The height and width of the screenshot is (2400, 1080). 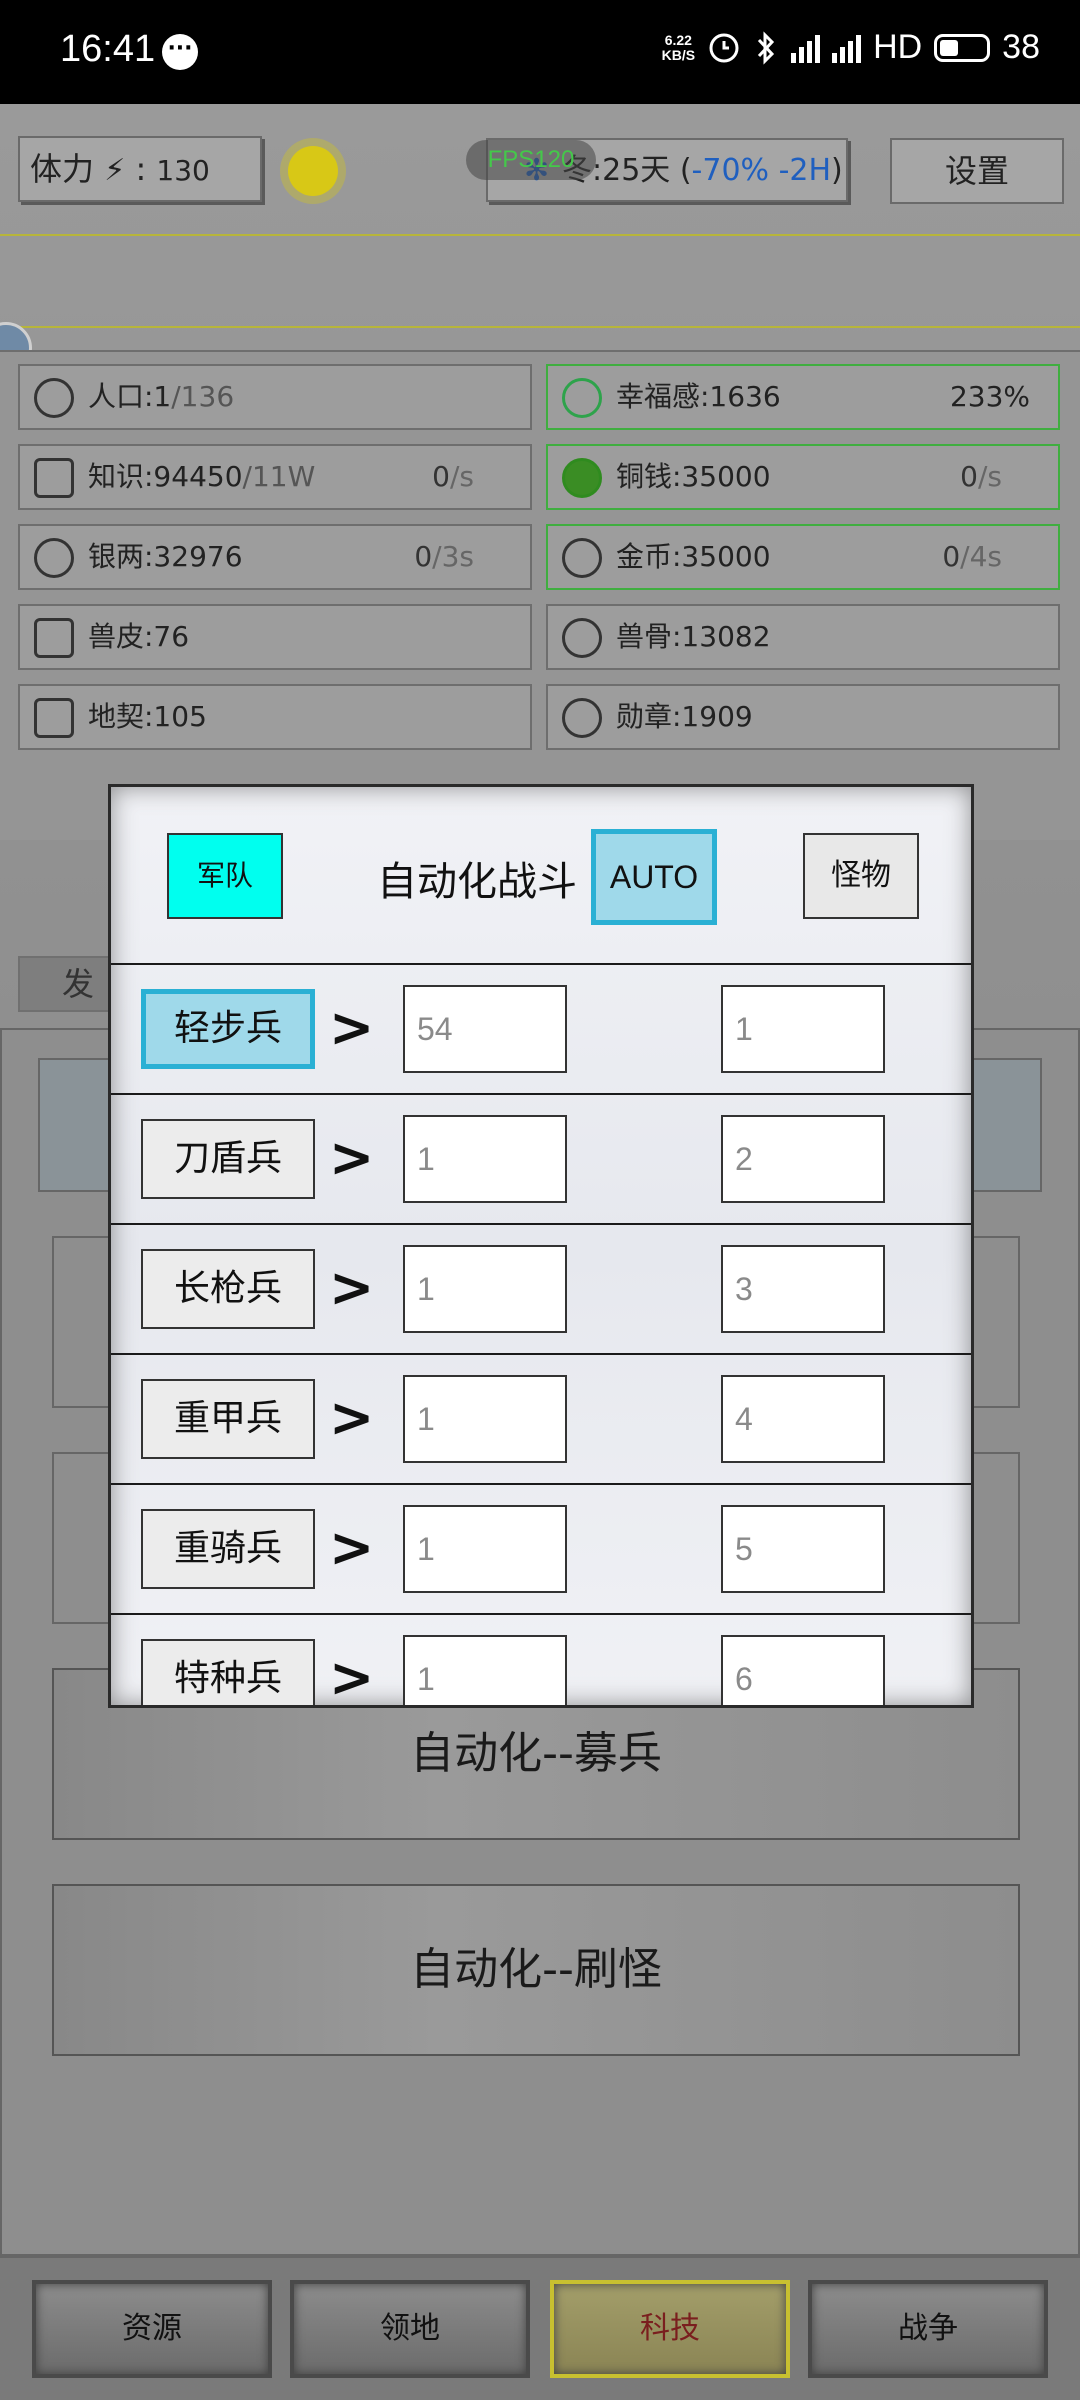 What do you see at coordinates (147, 716) in the screenshot?
I see `deed-value: 地契:105` at bounding box center [147, 716].